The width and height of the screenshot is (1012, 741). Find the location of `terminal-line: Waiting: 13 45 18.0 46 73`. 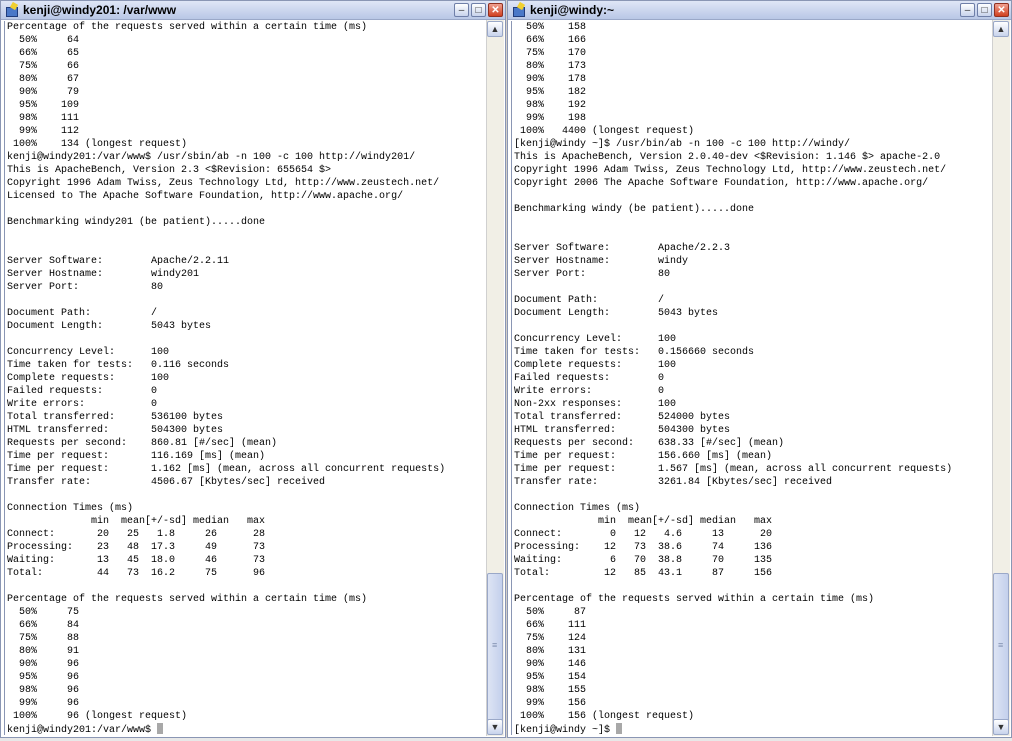

terminal-line: Waiting: 13 45 18.0 46 73 is located at coordinates (136, 560).